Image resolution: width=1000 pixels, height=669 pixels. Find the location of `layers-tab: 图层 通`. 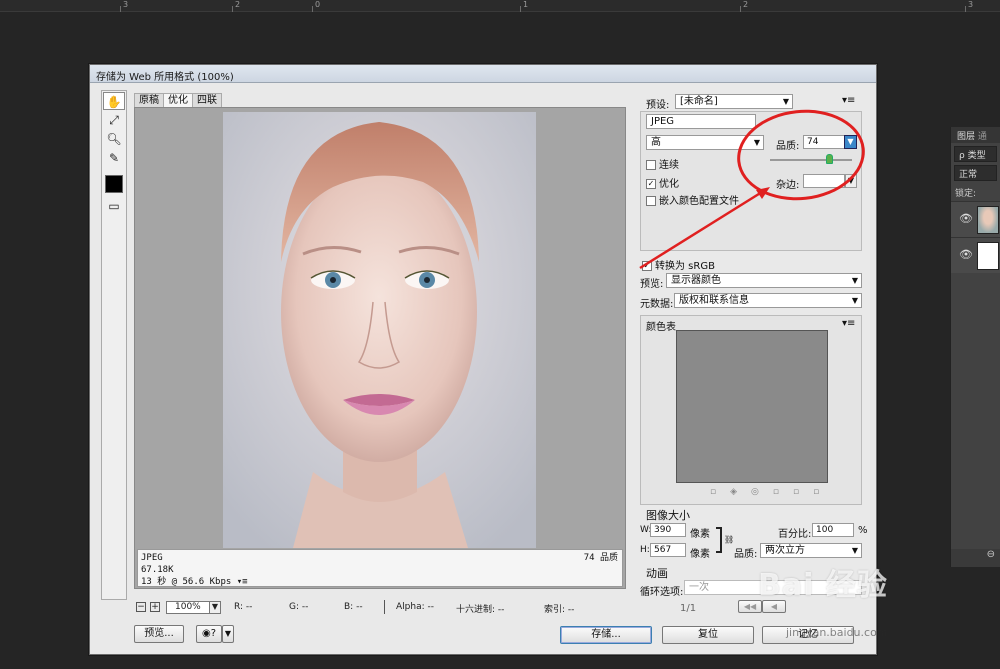

layers-tab: 图层 通 is located at coordinates (975, 135).